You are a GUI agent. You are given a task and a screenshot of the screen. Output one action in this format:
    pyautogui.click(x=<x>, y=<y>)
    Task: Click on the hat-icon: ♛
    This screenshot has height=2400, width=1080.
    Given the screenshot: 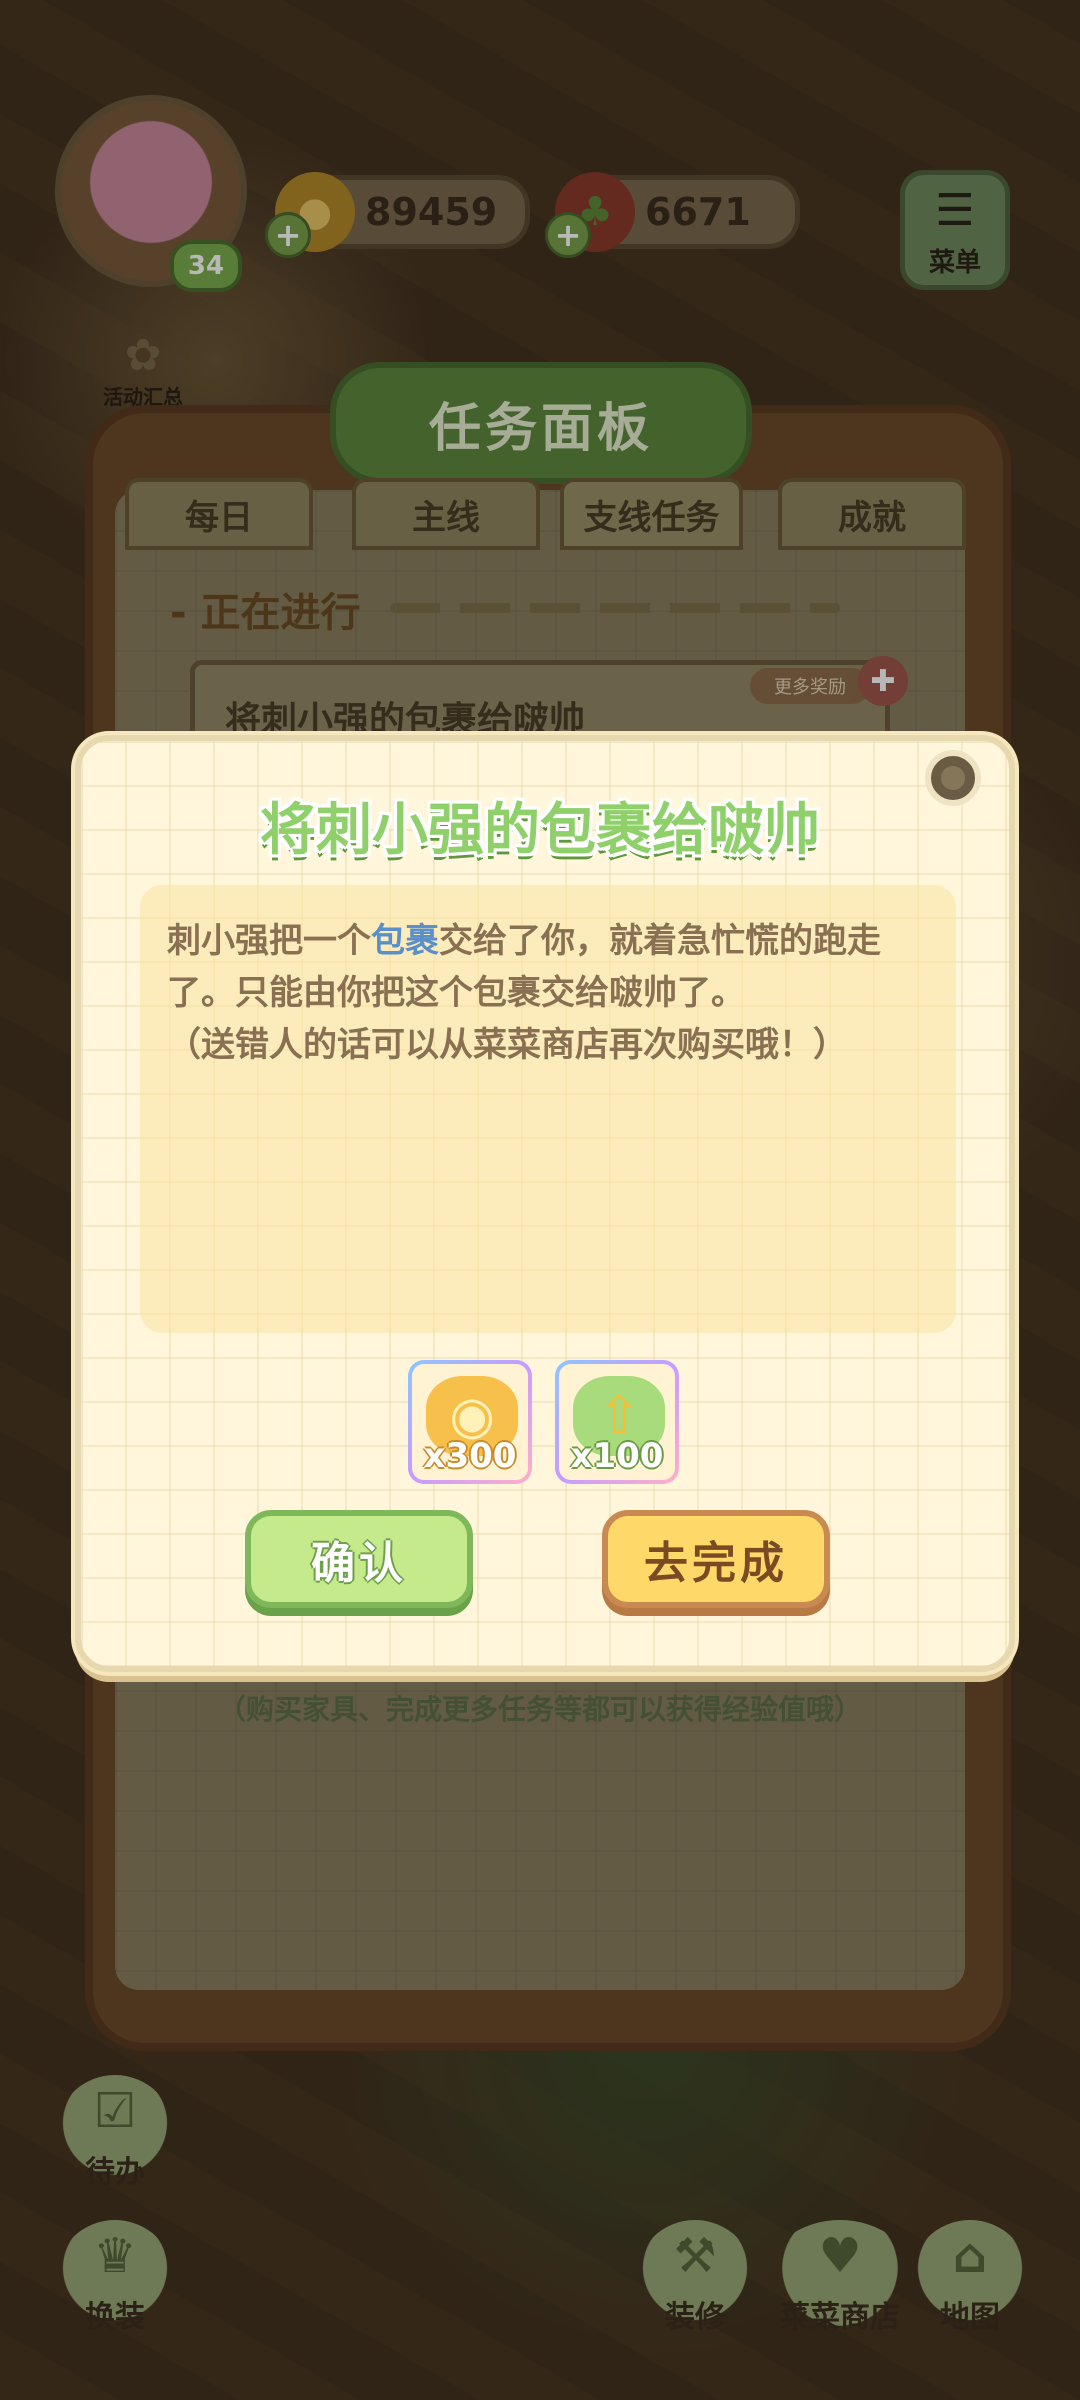 What is the action you would take?
    pyautogui.click(x=115, y=2256)
    